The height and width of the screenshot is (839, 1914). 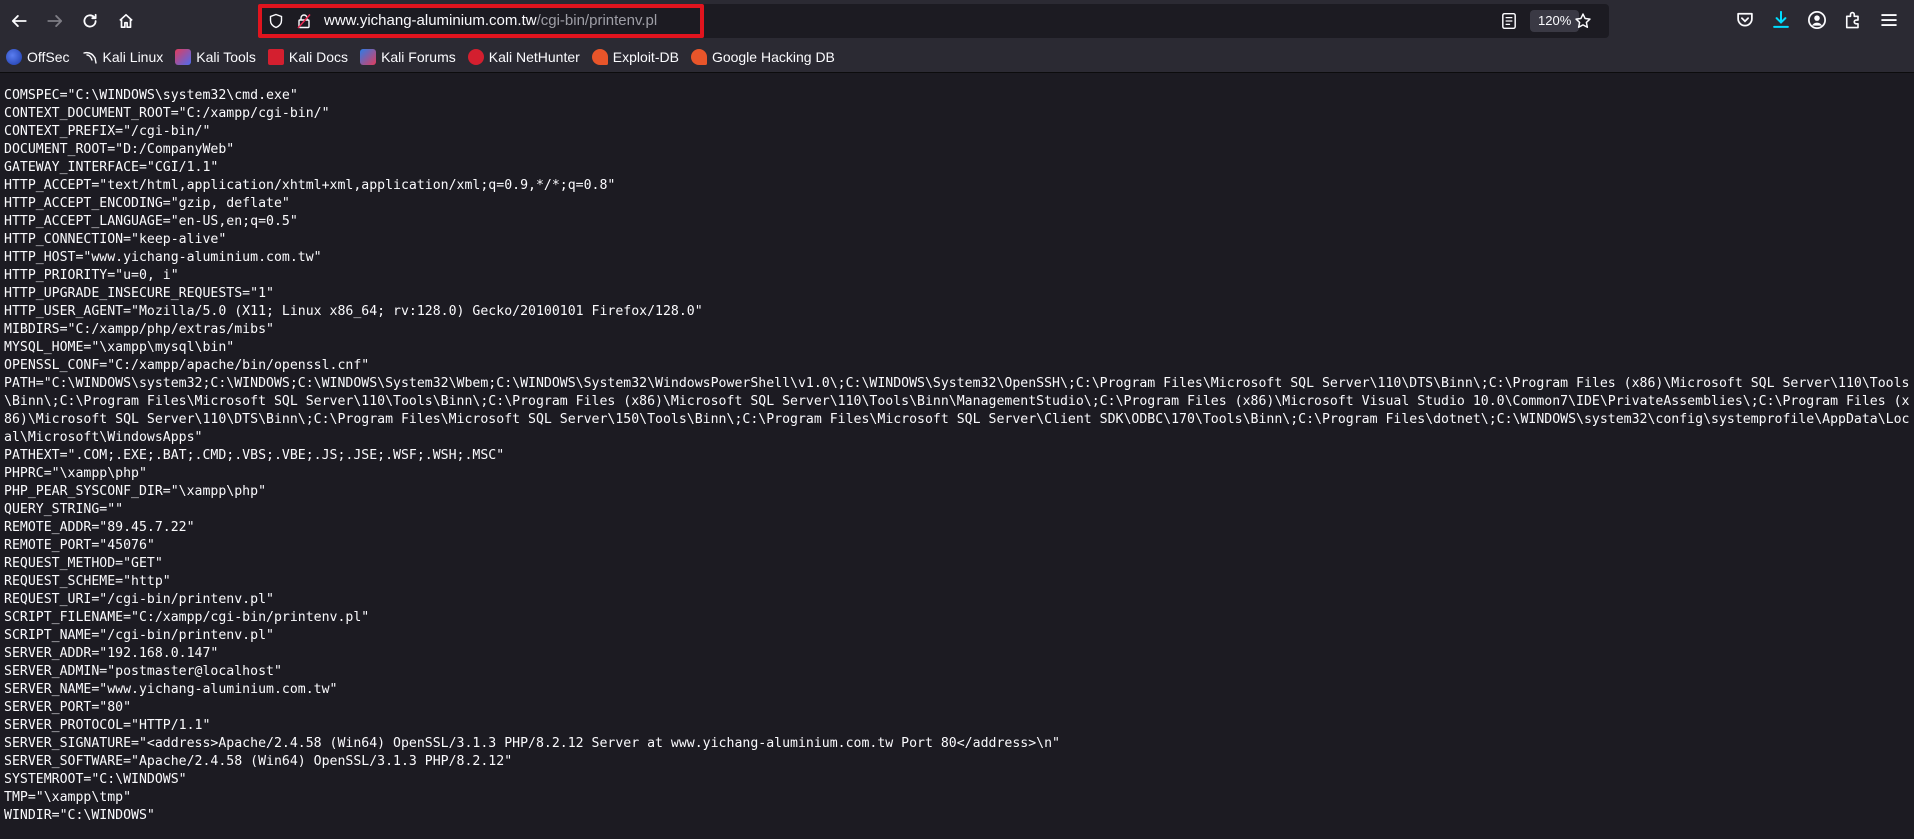 What do you see at coordinates (1817, 20) in the screenshot?
I see `account-icon` at bounding box center [1817, 20].